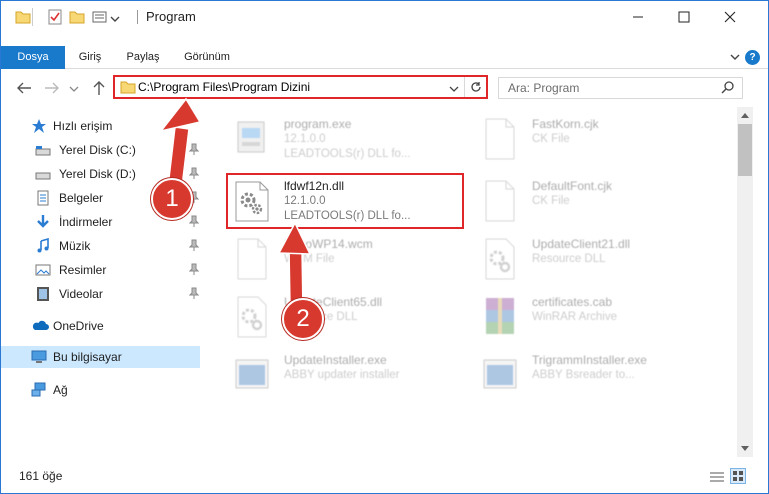 This screenshot has height=494, width=769. I want to click on minimize-icon, so click(638, 16).